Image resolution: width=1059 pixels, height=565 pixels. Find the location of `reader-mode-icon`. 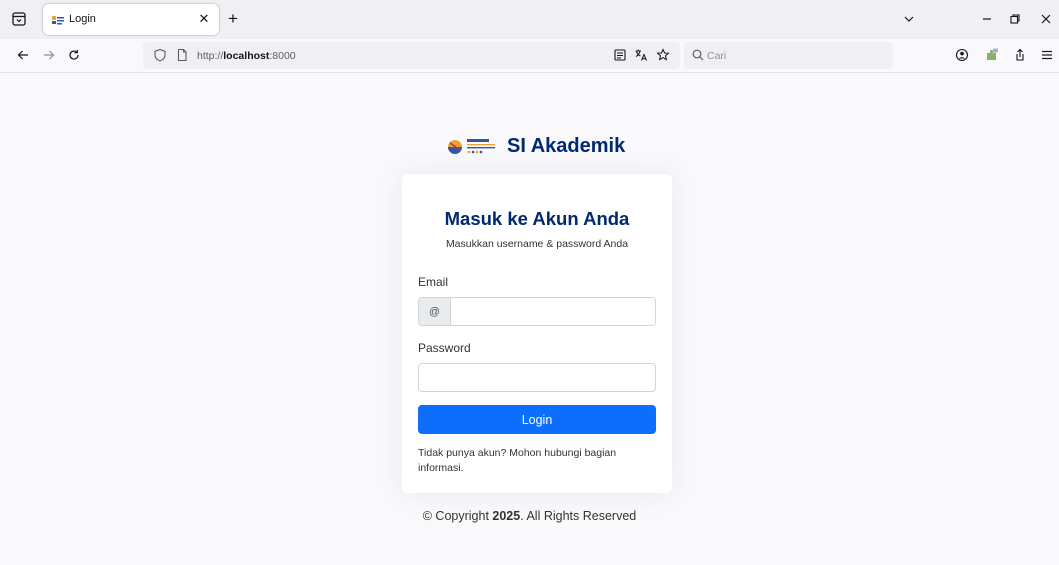

reader-mode-icon is located at coordinates (620, 55).